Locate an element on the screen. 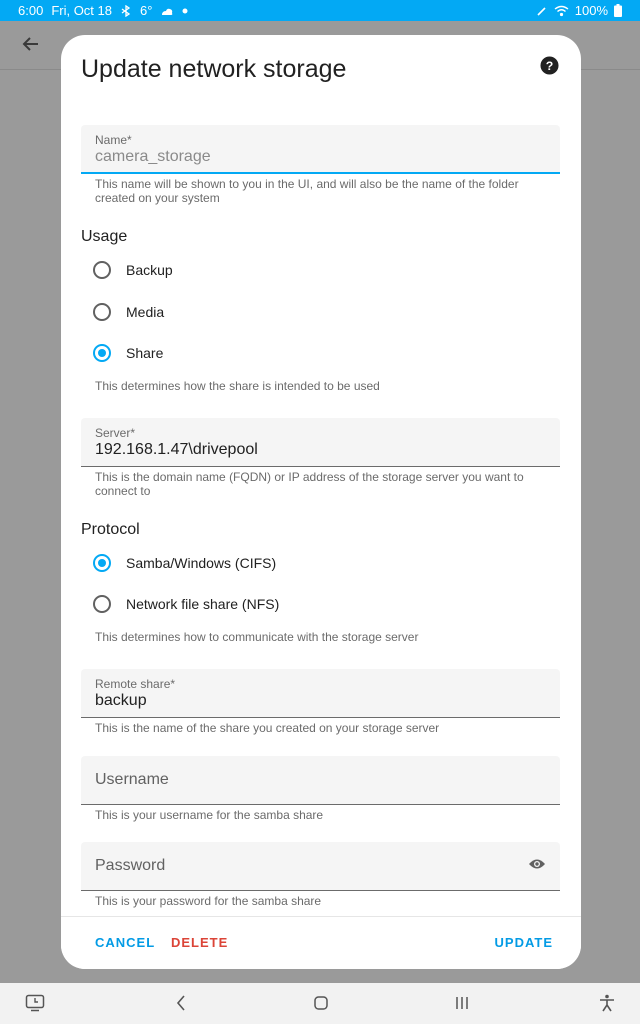  remote-share-field-label: Remote share* is located at coordinates (135, 684).